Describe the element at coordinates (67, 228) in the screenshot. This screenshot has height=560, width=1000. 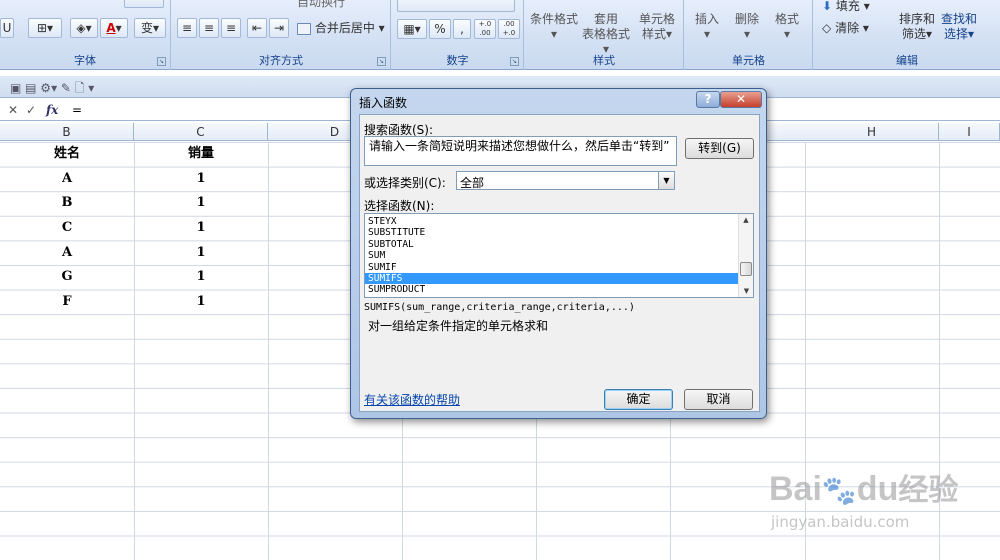
I see `table-row-name: C` at that location.